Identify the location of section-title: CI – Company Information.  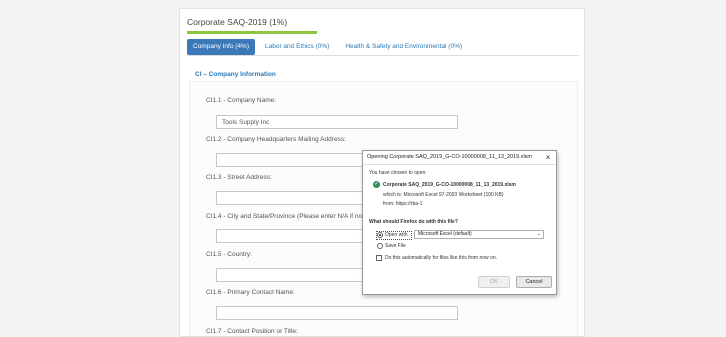
(235, 74).